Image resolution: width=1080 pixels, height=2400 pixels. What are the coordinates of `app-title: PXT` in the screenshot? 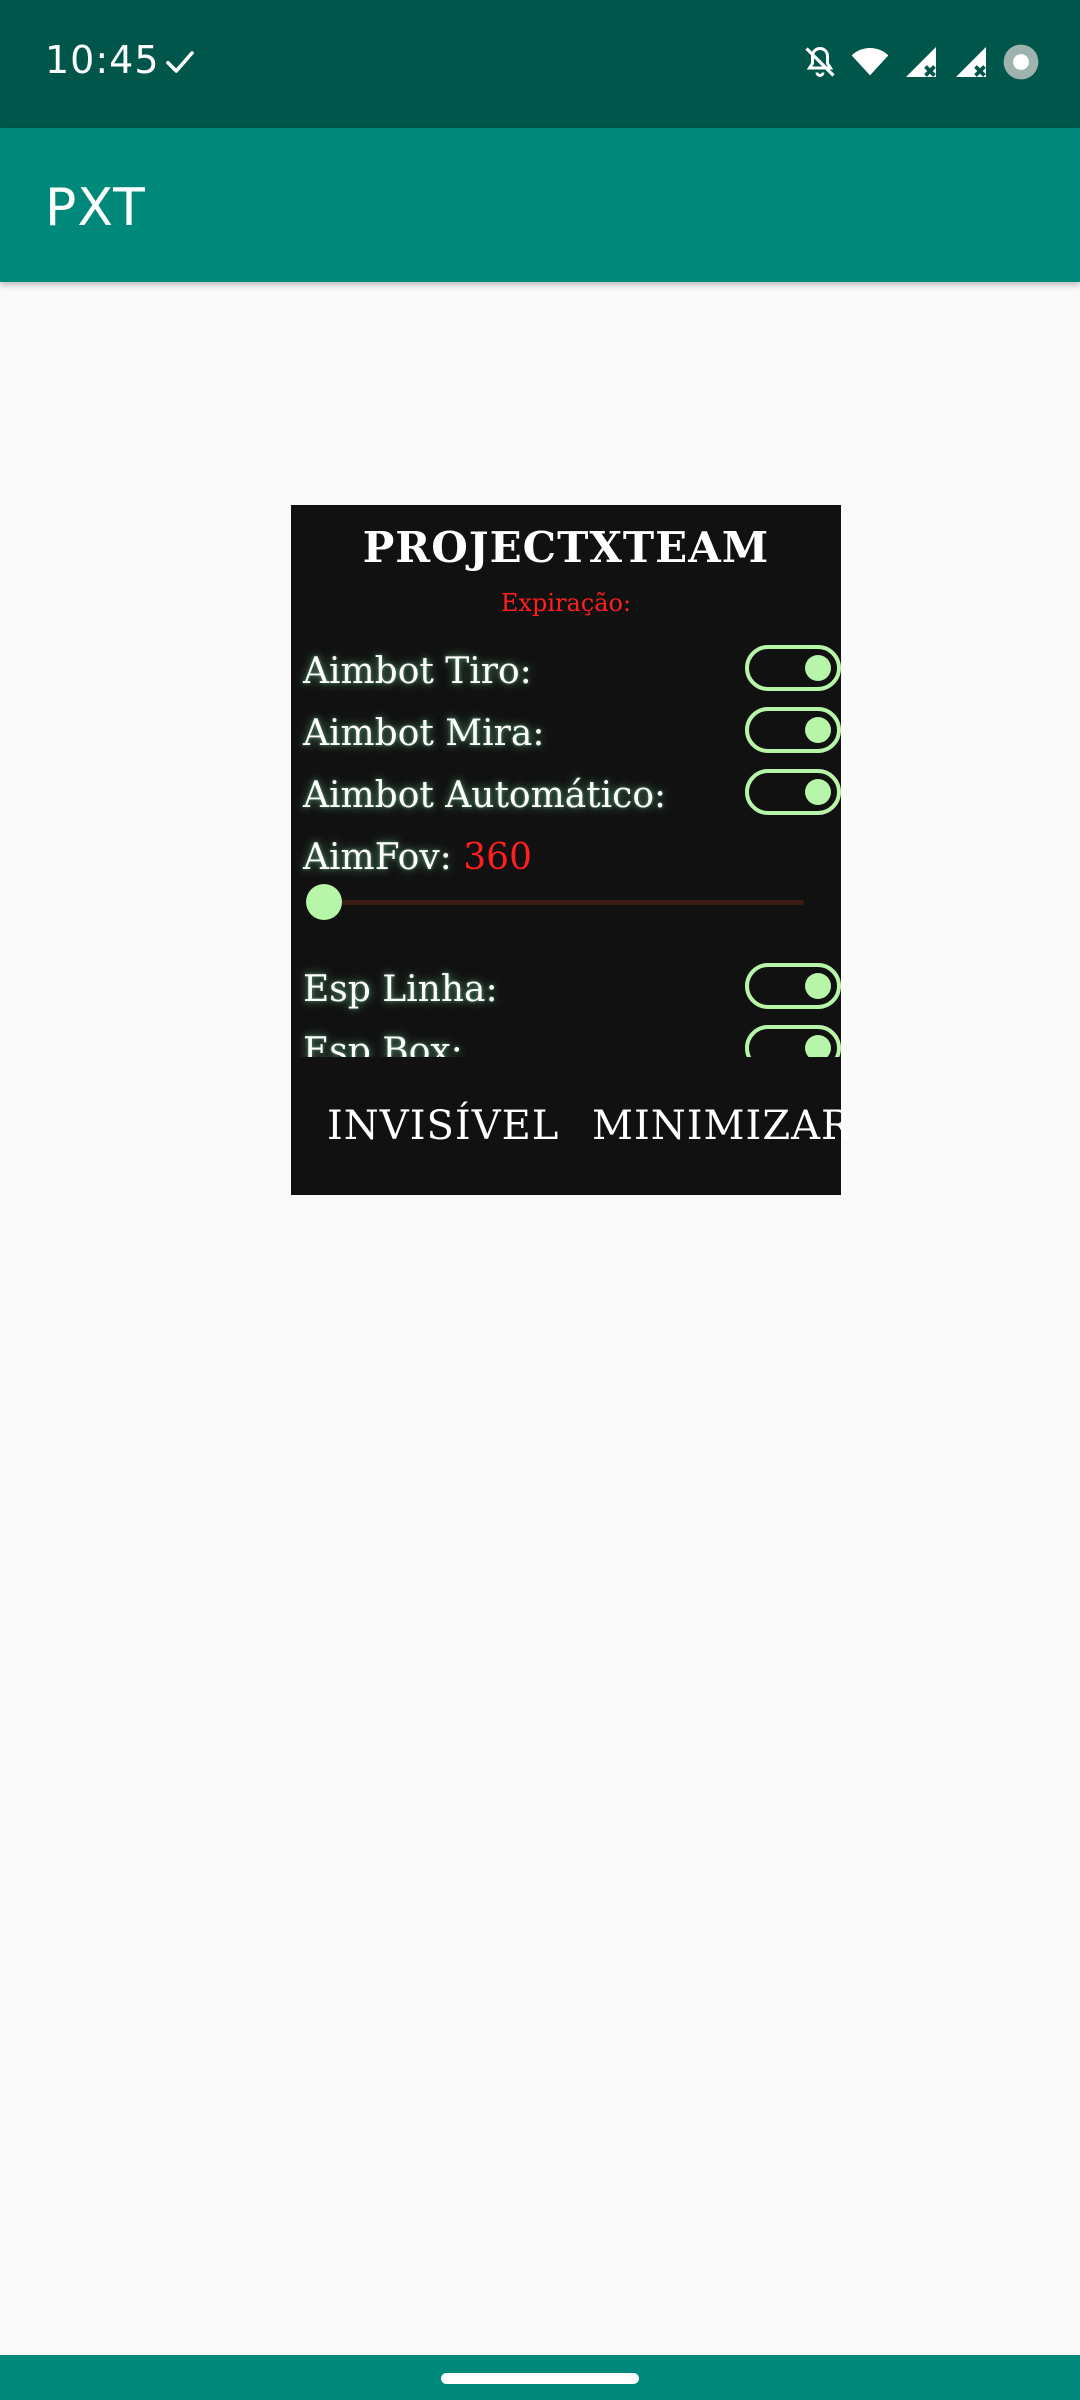 It's located at (95, 208).